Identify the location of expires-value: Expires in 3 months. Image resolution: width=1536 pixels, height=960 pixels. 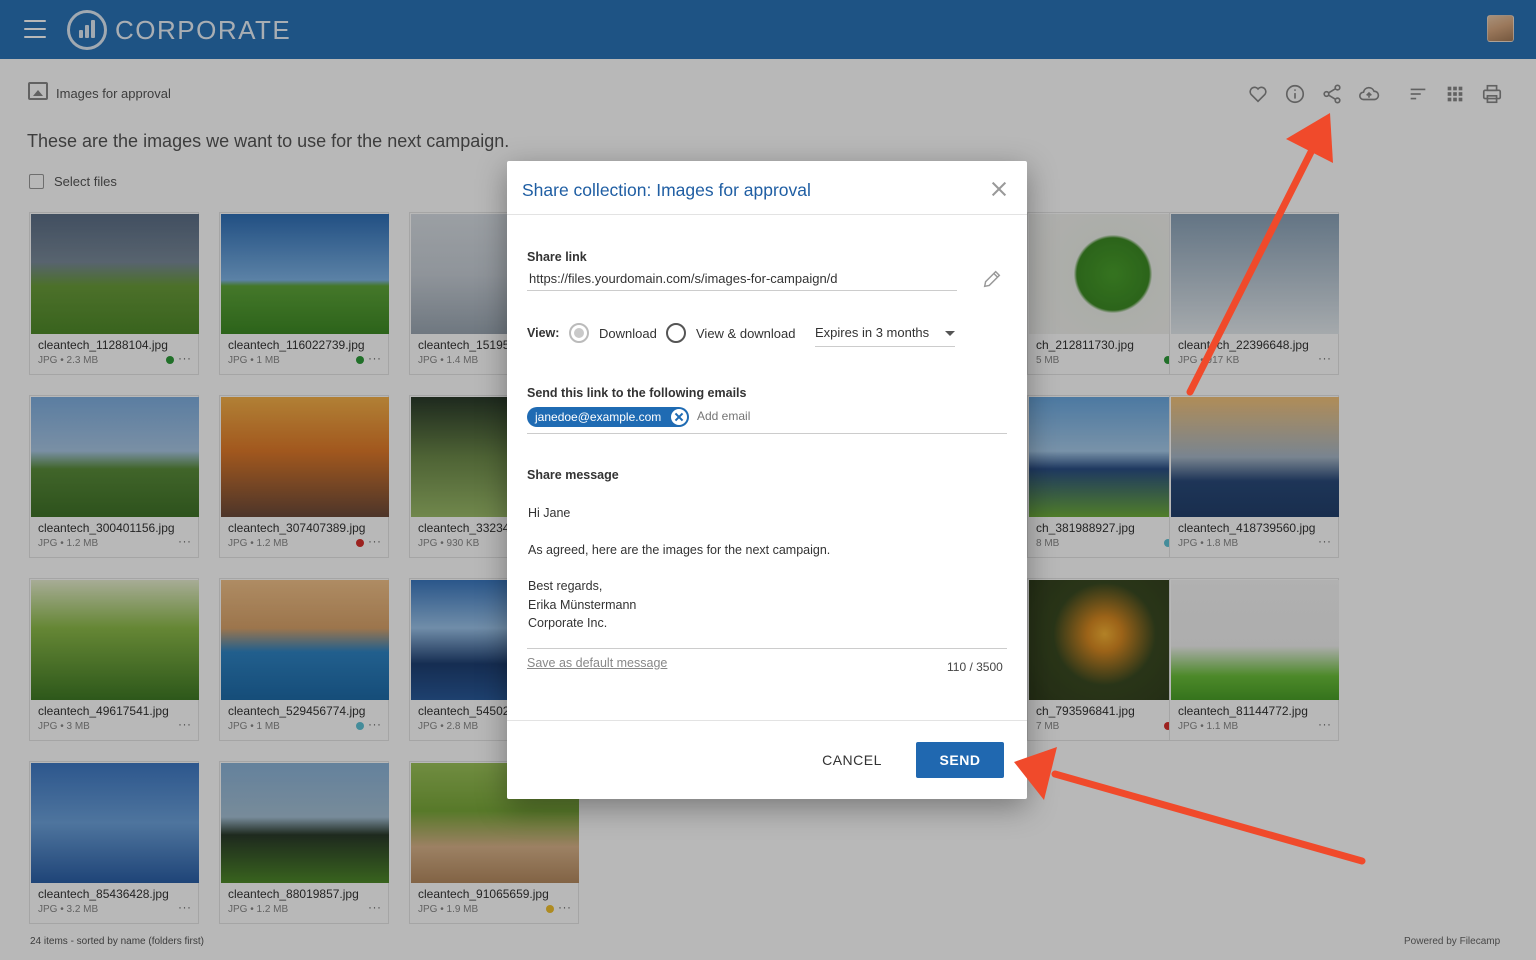
(872, 332).